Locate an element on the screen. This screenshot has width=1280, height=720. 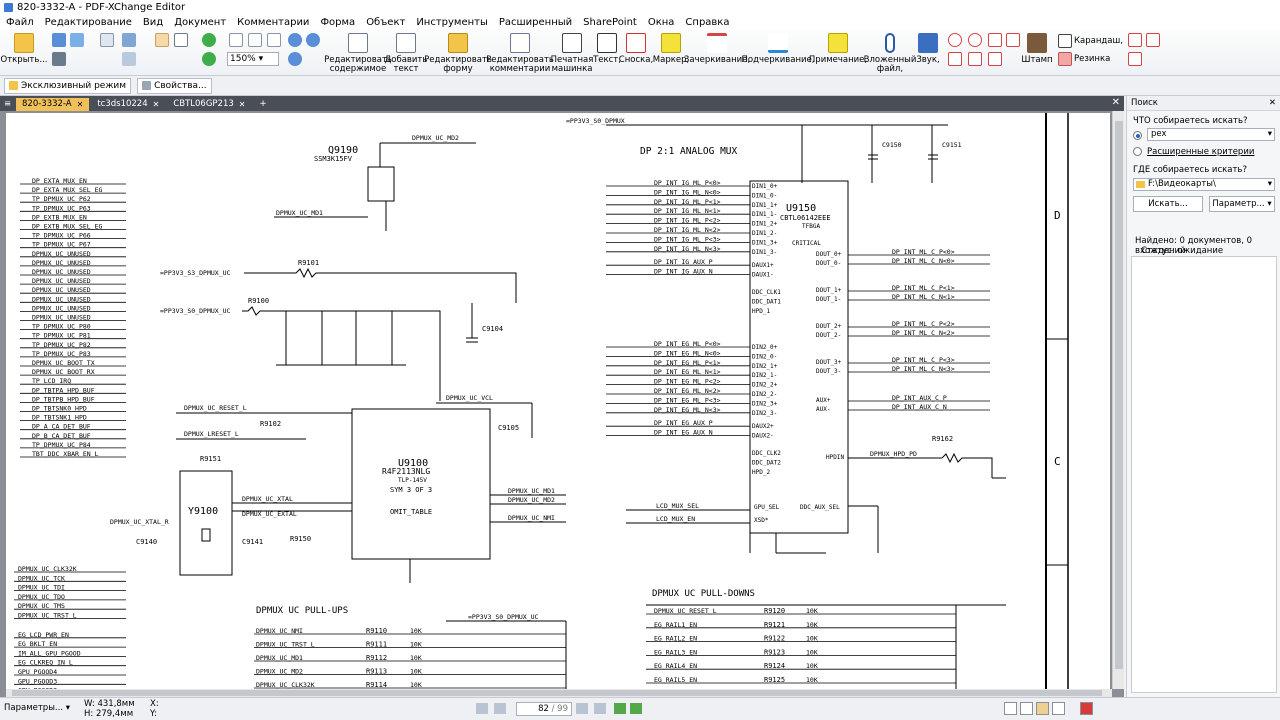
u9150-pin: DDC_DAT1 is located at coordinates (766, 301).